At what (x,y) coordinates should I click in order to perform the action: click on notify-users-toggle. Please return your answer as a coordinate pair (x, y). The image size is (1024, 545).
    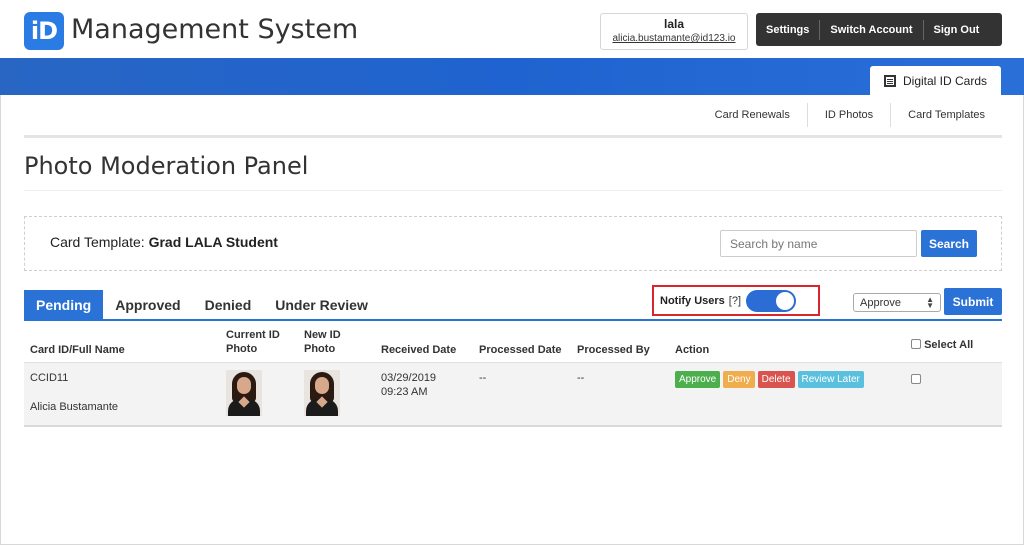
    Looking at the image, I should click on (771, 301).